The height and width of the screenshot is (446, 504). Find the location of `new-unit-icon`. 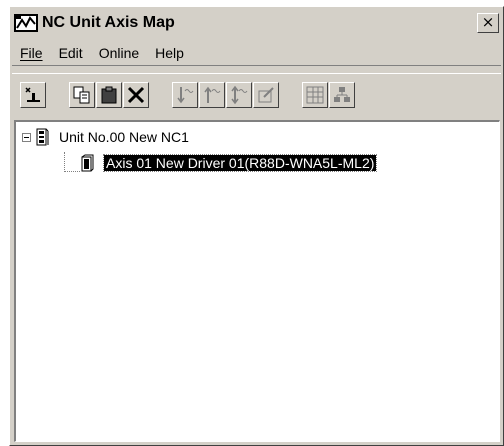

new-unit-icon is located at coordinates (32, 94).